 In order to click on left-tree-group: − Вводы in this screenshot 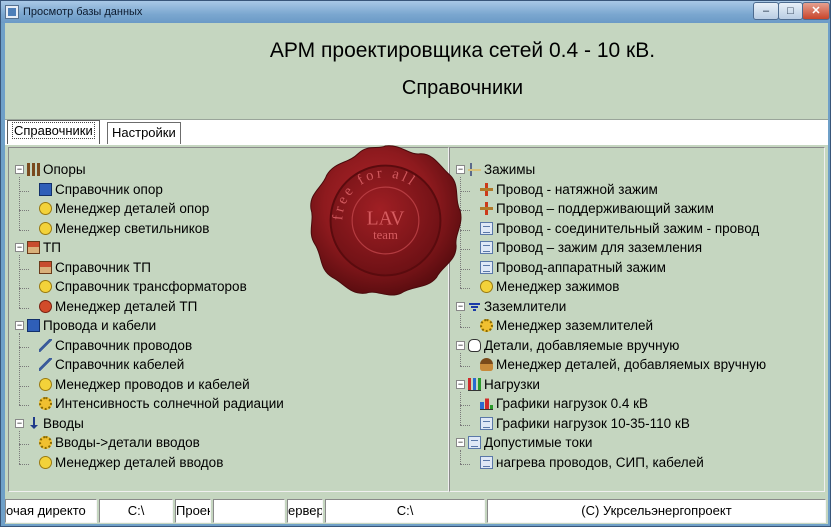, I will do `click(49, 424)`.